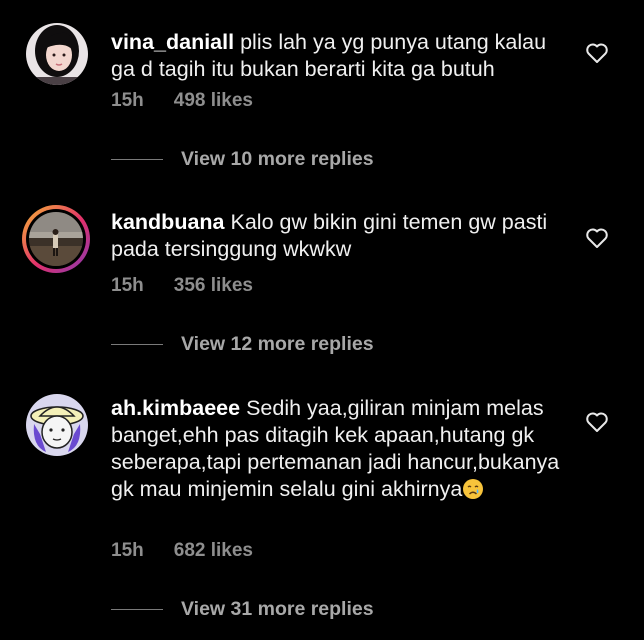 This screenshot has height=640, width=644. What do you see at coordinates (213, 285) in the screenshot?
I see `comment-likes: 356 likes` at bounding box center [213, 285].